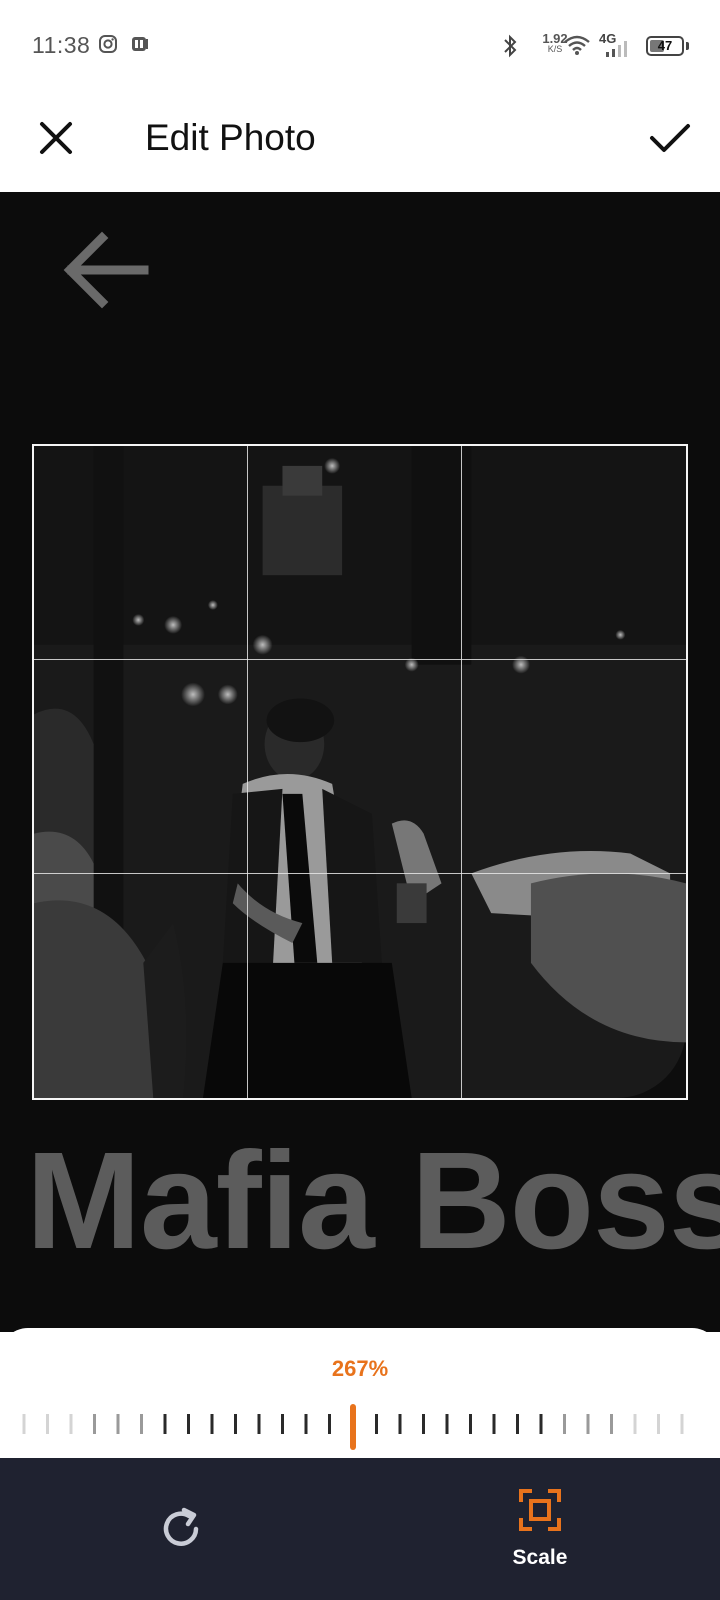 The image size is (720, 1600). What do you see at coordinates (616, 51) in the screenshot?
I see `signal-icon` at bounding box center [616, 51].